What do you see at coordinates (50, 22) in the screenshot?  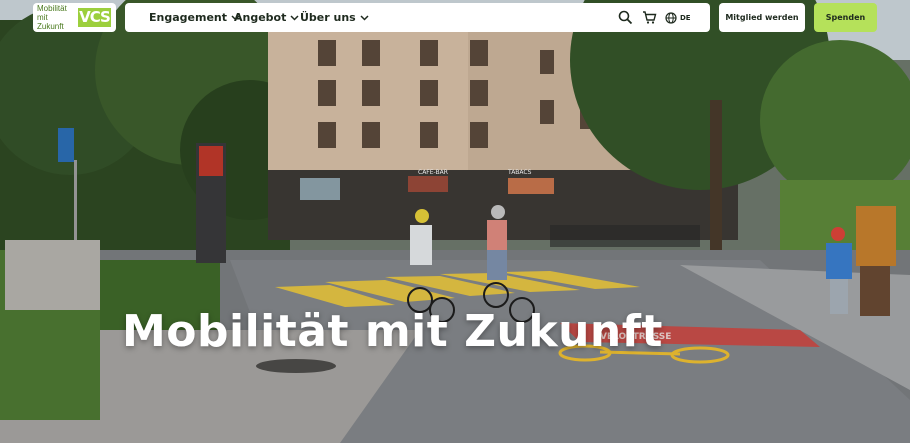 I see `logo-tagline-line2: mit Zukunft` at bounding box center [50, 22].